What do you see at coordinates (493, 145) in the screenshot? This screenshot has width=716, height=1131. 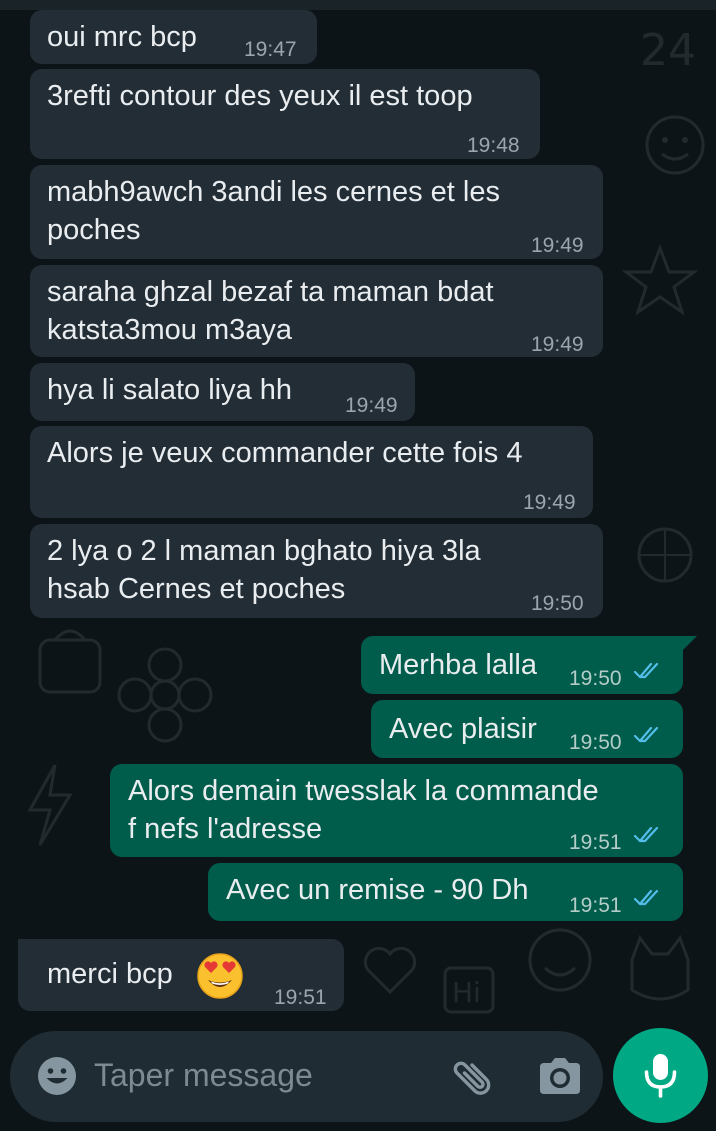 I see `message-time: 19:48` at bounding box center [493, 145].